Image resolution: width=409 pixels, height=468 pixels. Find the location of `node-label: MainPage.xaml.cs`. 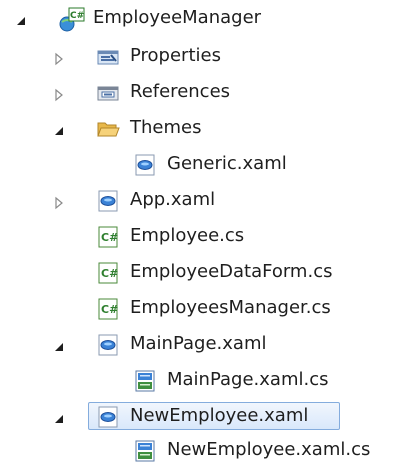

node-label: MainPage.xaml.cs is located at coordinates (247, 380).